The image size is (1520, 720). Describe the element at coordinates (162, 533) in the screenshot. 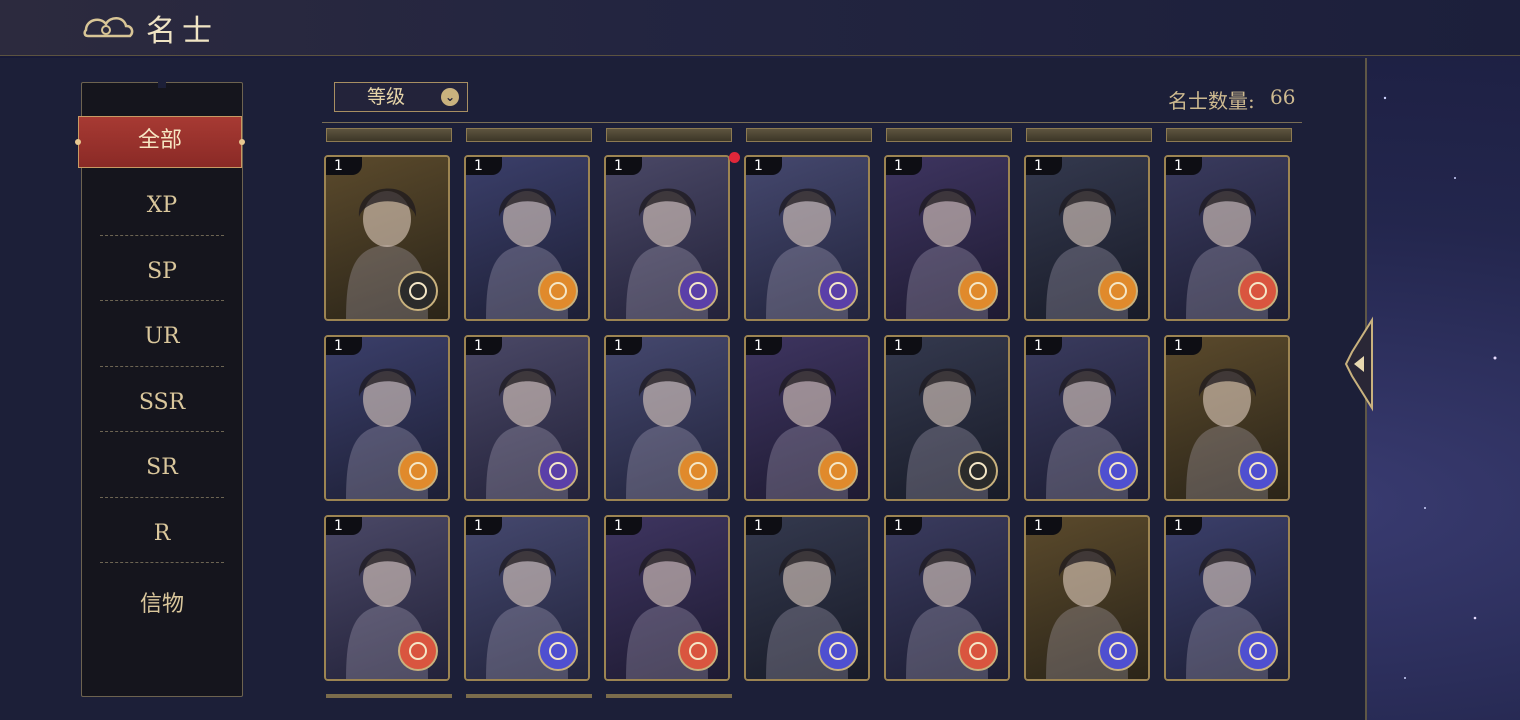

I see `tab-r: R` at that location.